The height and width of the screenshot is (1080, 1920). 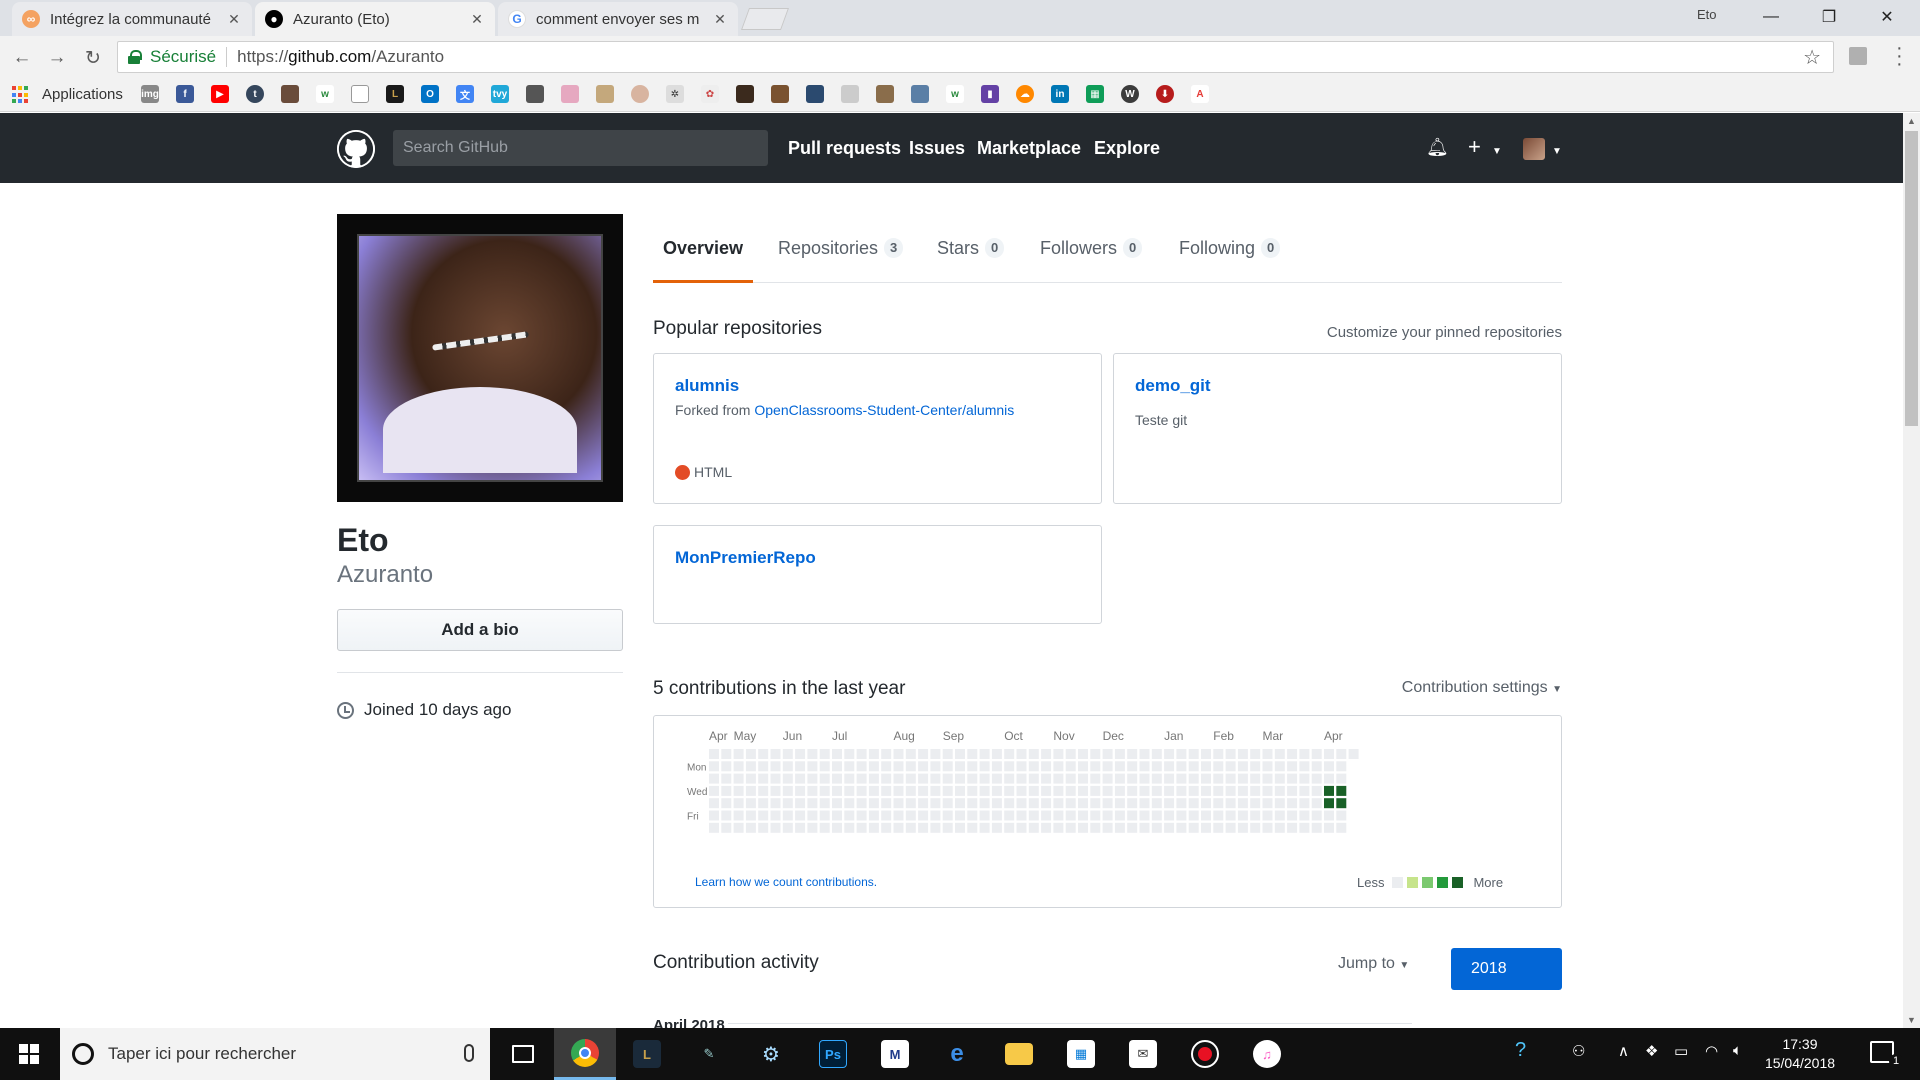 I want to click on imgur-bookmark-icon: img, so click(x=150, y=94).